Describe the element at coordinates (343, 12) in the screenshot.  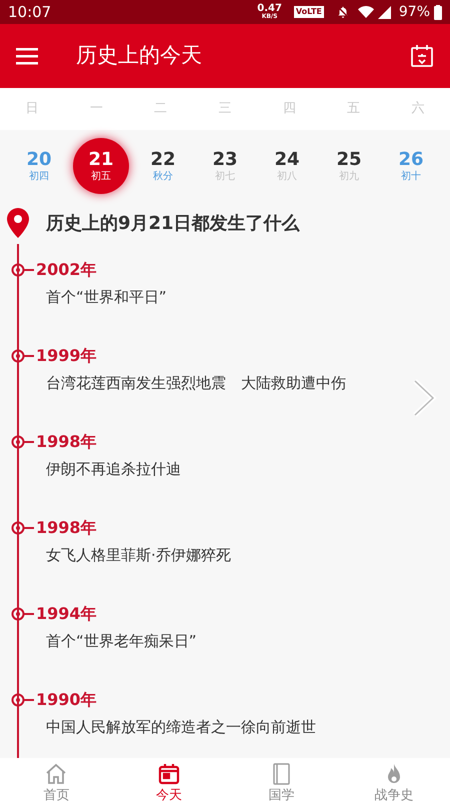
I see `bell-off-icon` at that location.